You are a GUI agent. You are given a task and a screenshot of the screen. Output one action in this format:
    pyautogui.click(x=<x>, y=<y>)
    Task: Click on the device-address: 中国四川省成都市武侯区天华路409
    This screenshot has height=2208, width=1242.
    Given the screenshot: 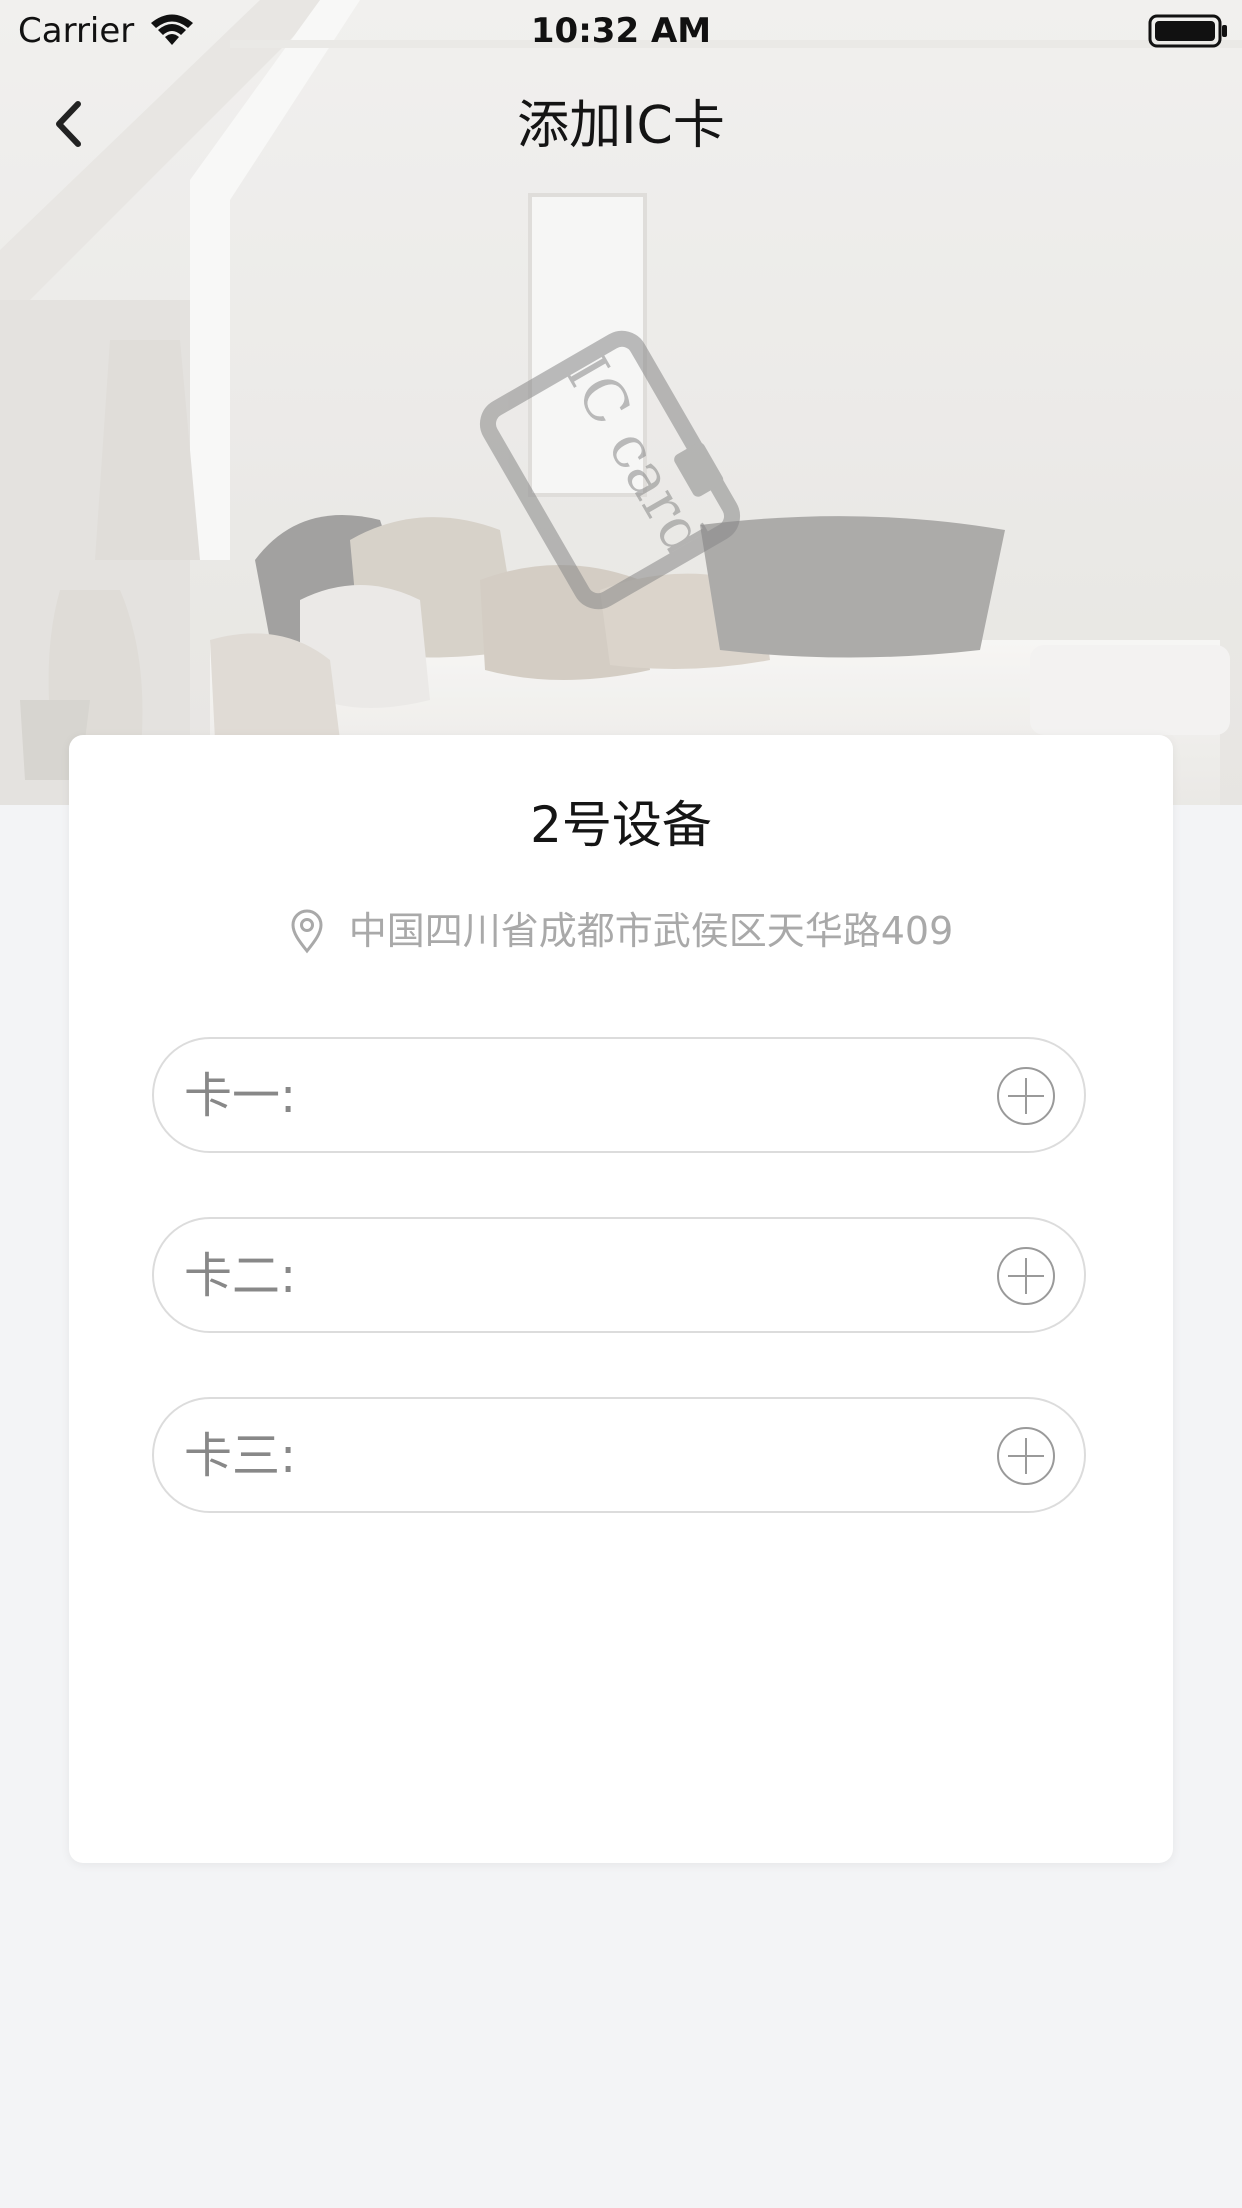 What is the action you would take?
    pyautogui.click(x=621, y=931)
    